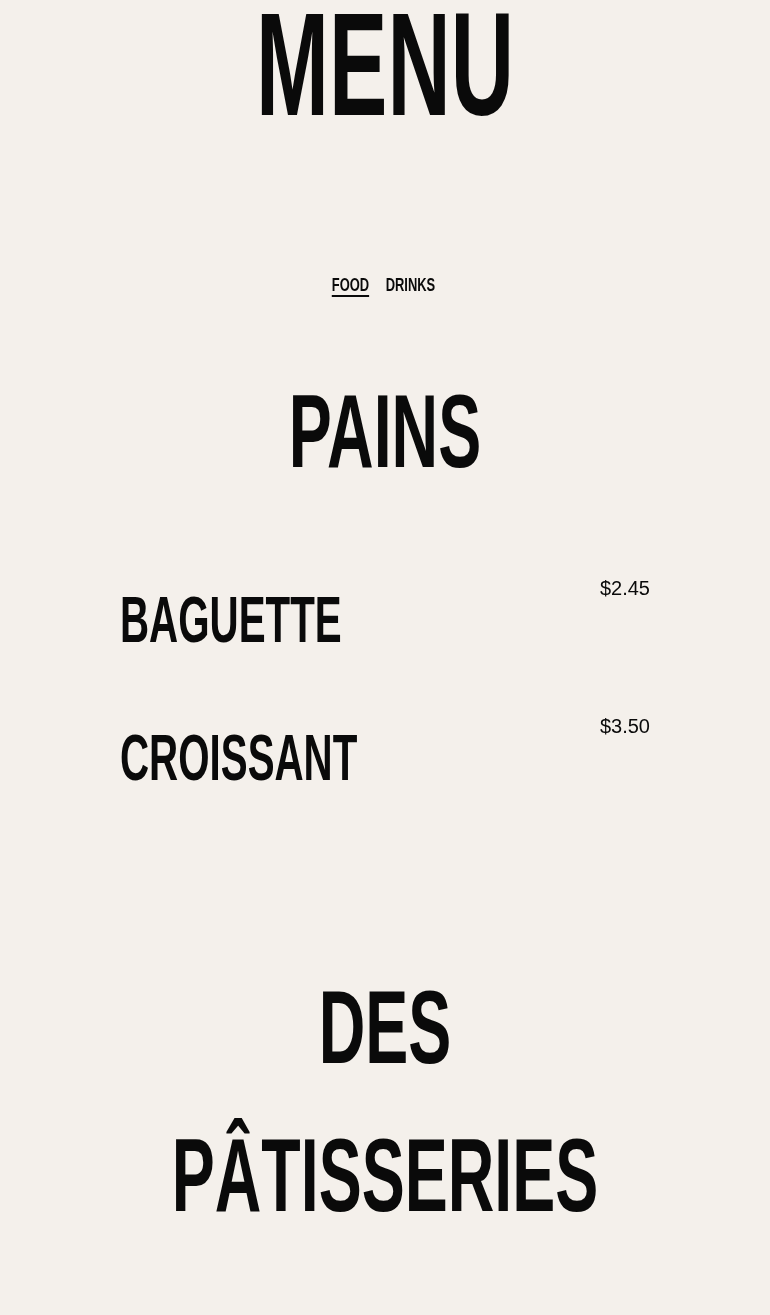  Describe the element at coordinates (350, 285) in the screenshot. I see `menu-tab: FOOD` at that location.